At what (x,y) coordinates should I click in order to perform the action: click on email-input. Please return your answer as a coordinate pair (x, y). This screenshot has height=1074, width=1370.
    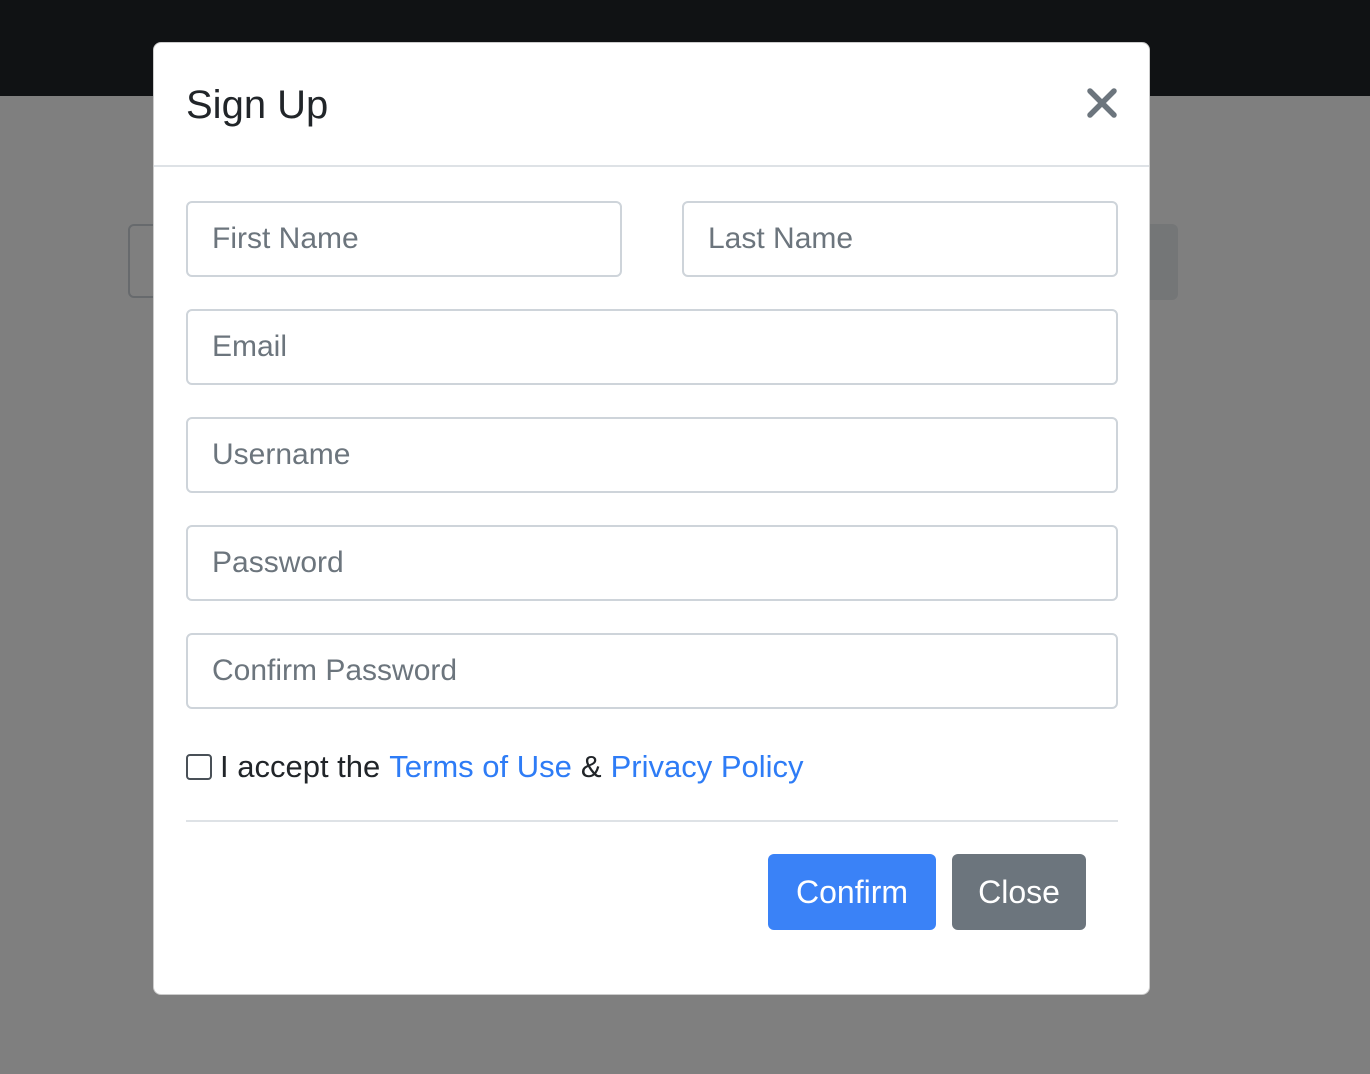
    Looking at the image, I should click on (652, 347).